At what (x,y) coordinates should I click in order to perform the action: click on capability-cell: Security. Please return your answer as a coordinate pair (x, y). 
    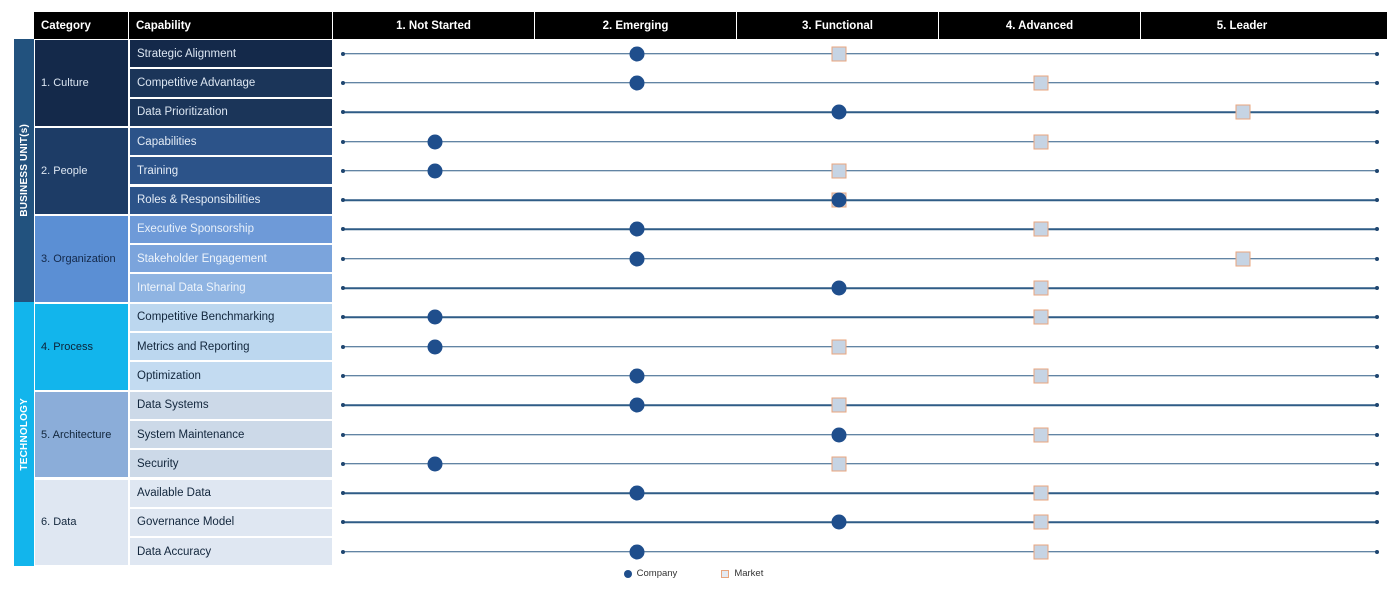
    Looking at the image, I should click on (231, 464).